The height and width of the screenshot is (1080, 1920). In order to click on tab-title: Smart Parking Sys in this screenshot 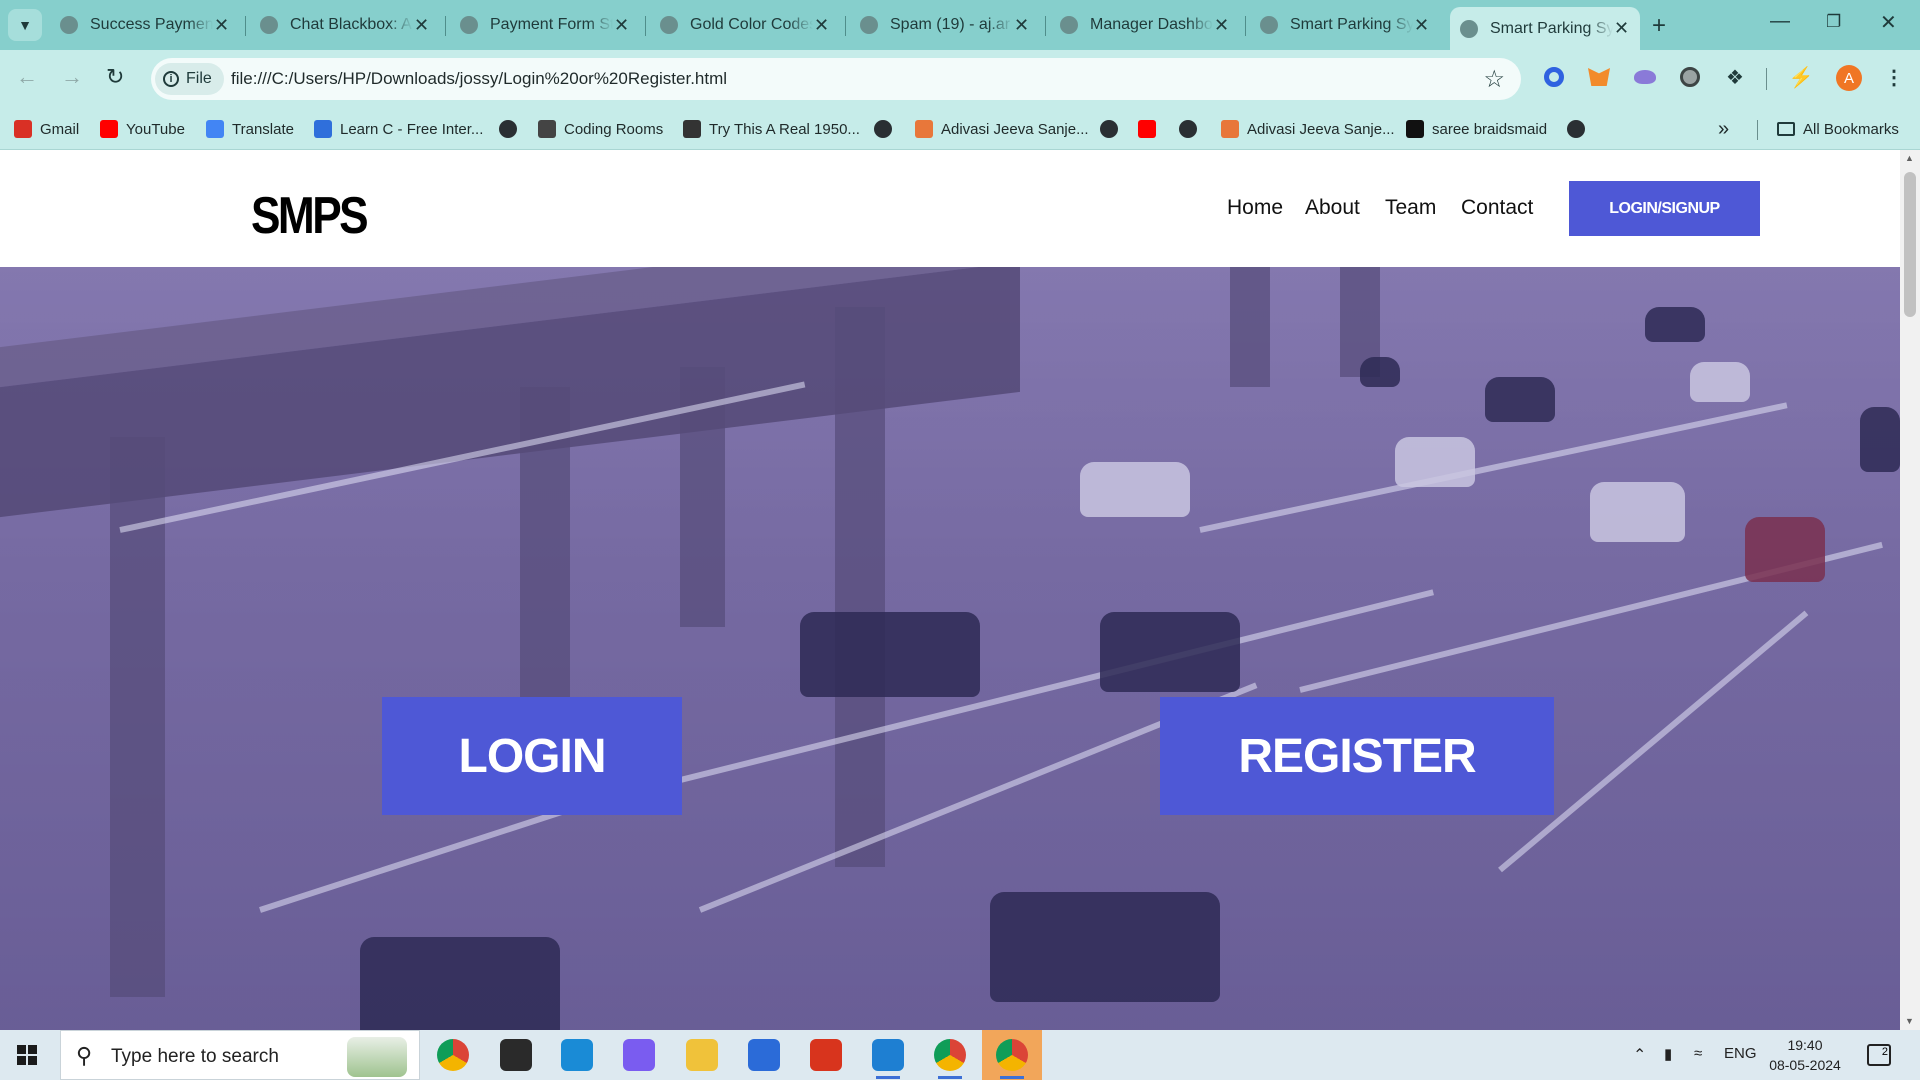, I will do `click(1351, 24)`.